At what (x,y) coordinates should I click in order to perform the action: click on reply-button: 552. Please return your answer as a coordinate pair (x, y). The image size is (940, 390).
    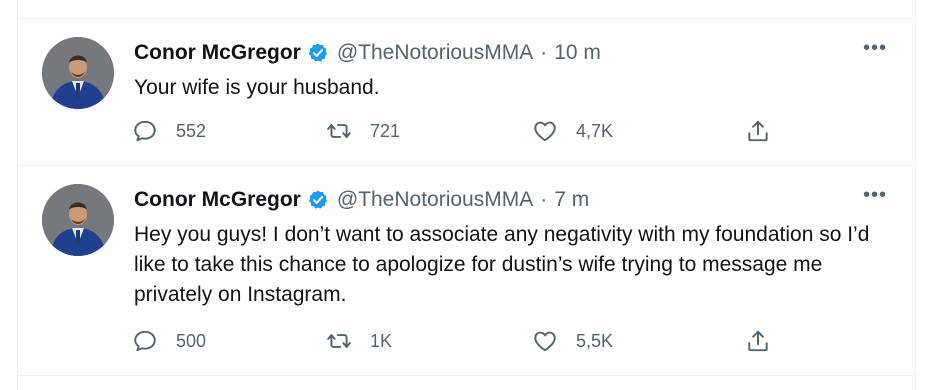
    Looking at the image, I should click on (169, 131).